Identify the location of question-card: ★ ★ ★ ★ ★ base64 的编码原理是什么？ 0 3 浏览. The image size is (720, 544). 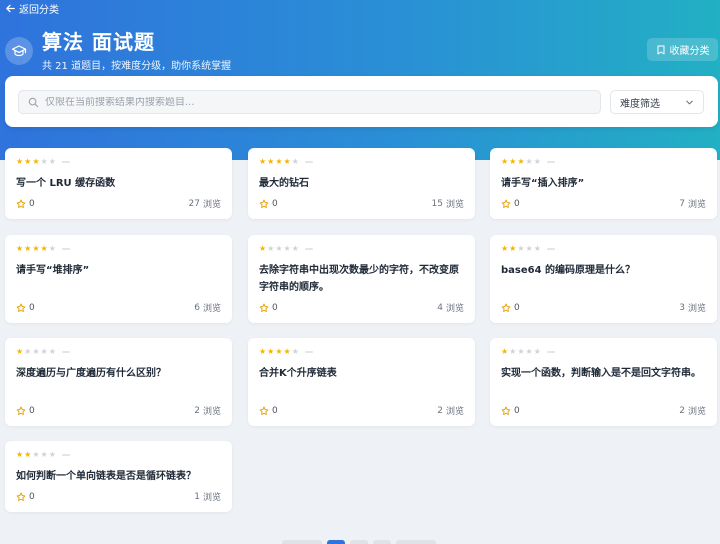
(603, 279).